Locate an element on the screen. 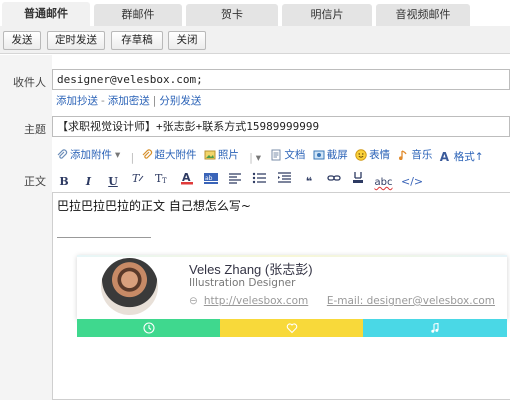  recipient-links: 添加抄送 - 添加密送 | 分别发送 is located at coordinates (129, 101).